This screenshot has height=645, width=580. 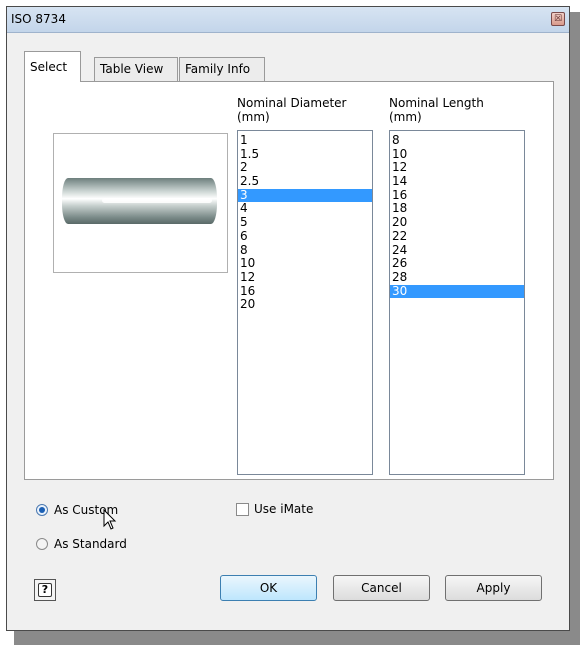 What do you see at coordinates (457, 236) in the screenshot?
I see `length-list-item: 22` at bounding box center [457, 236].